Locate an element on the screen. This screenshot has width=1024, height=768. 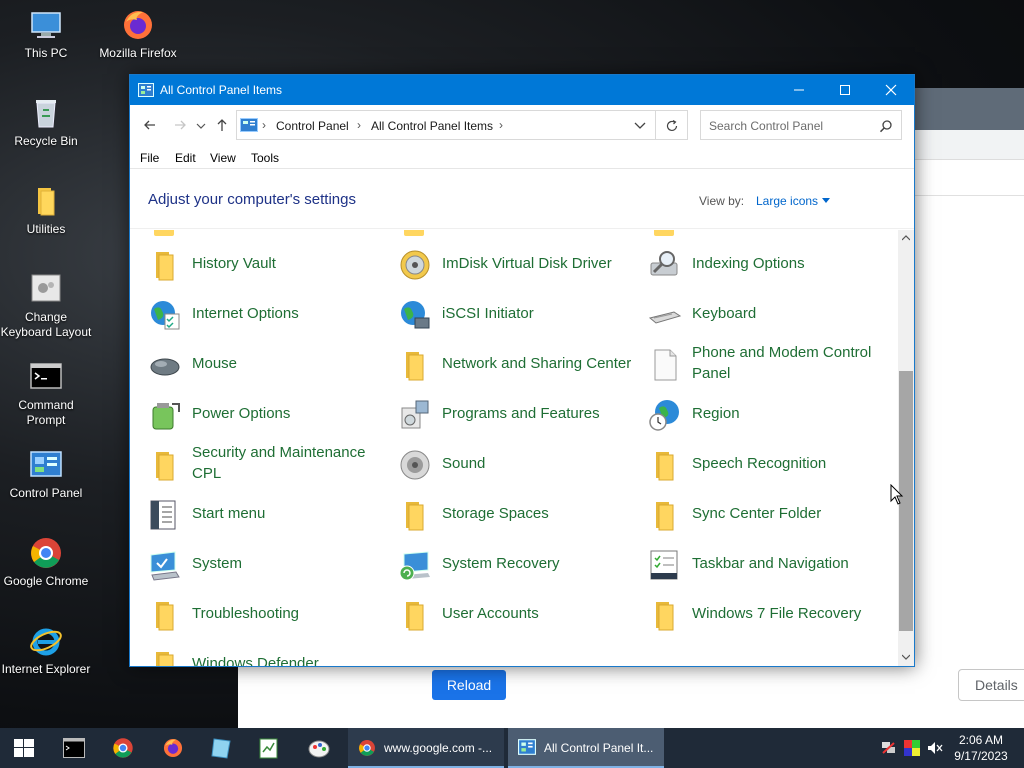
system-clock: 2:06 AM 9/17/2023 is located at coordinates (981, 748).